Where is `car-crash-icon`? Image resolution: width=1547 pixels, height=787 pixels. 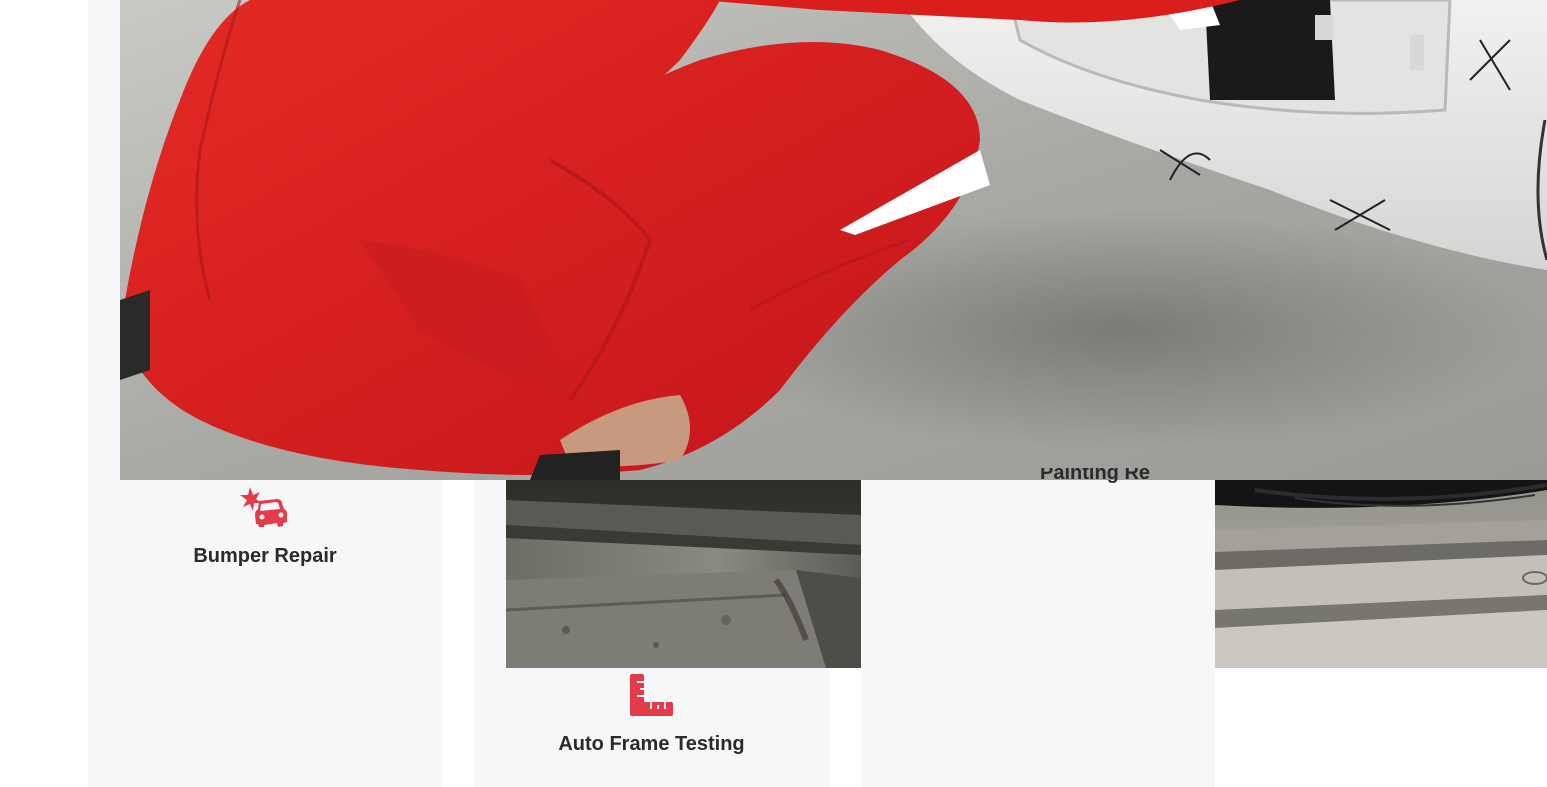
car-crash-icon is located at coordinates (263, 507).